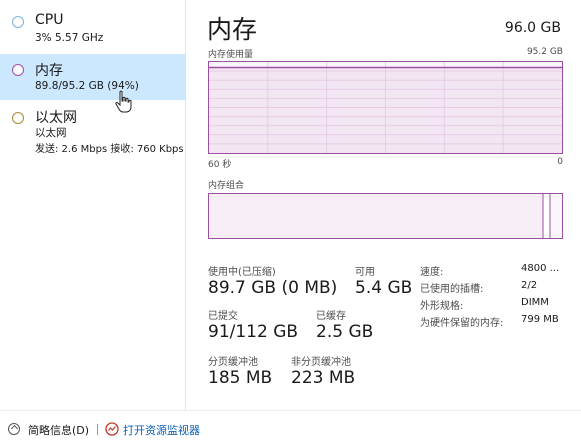  Describe the element at coordinates (535, 302) in the screenshot. I see `spec-form-factor-value: DIMM` at that location.